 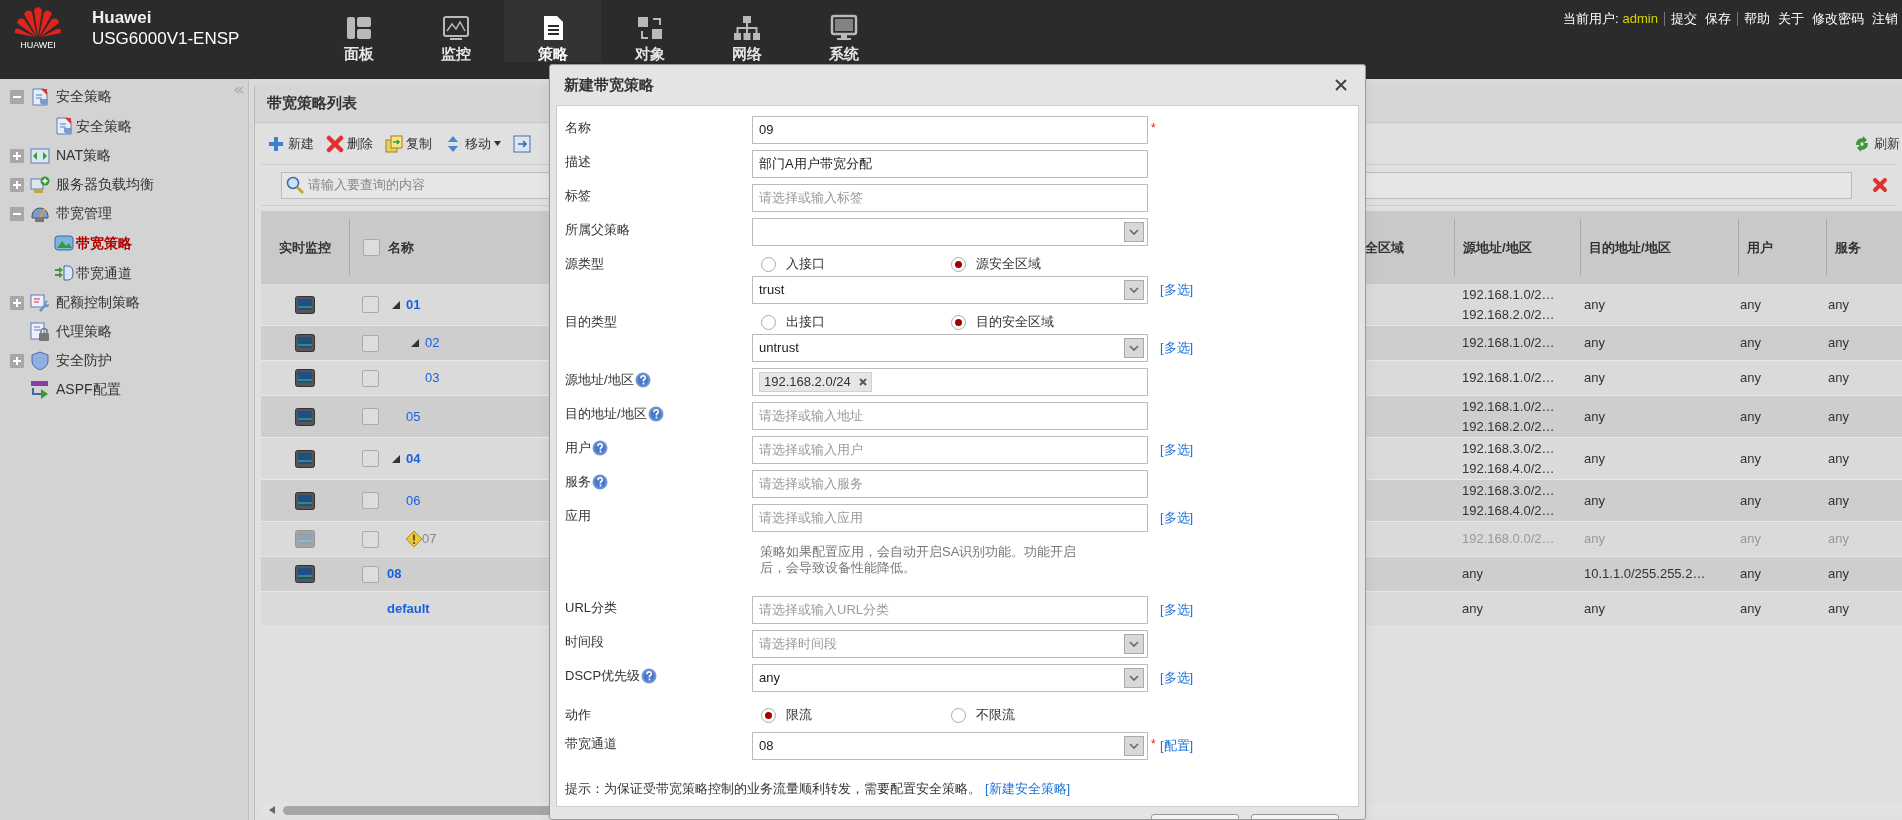 I want to click on input-field: 192.168.2.0/24, so click(x=950, y=382).